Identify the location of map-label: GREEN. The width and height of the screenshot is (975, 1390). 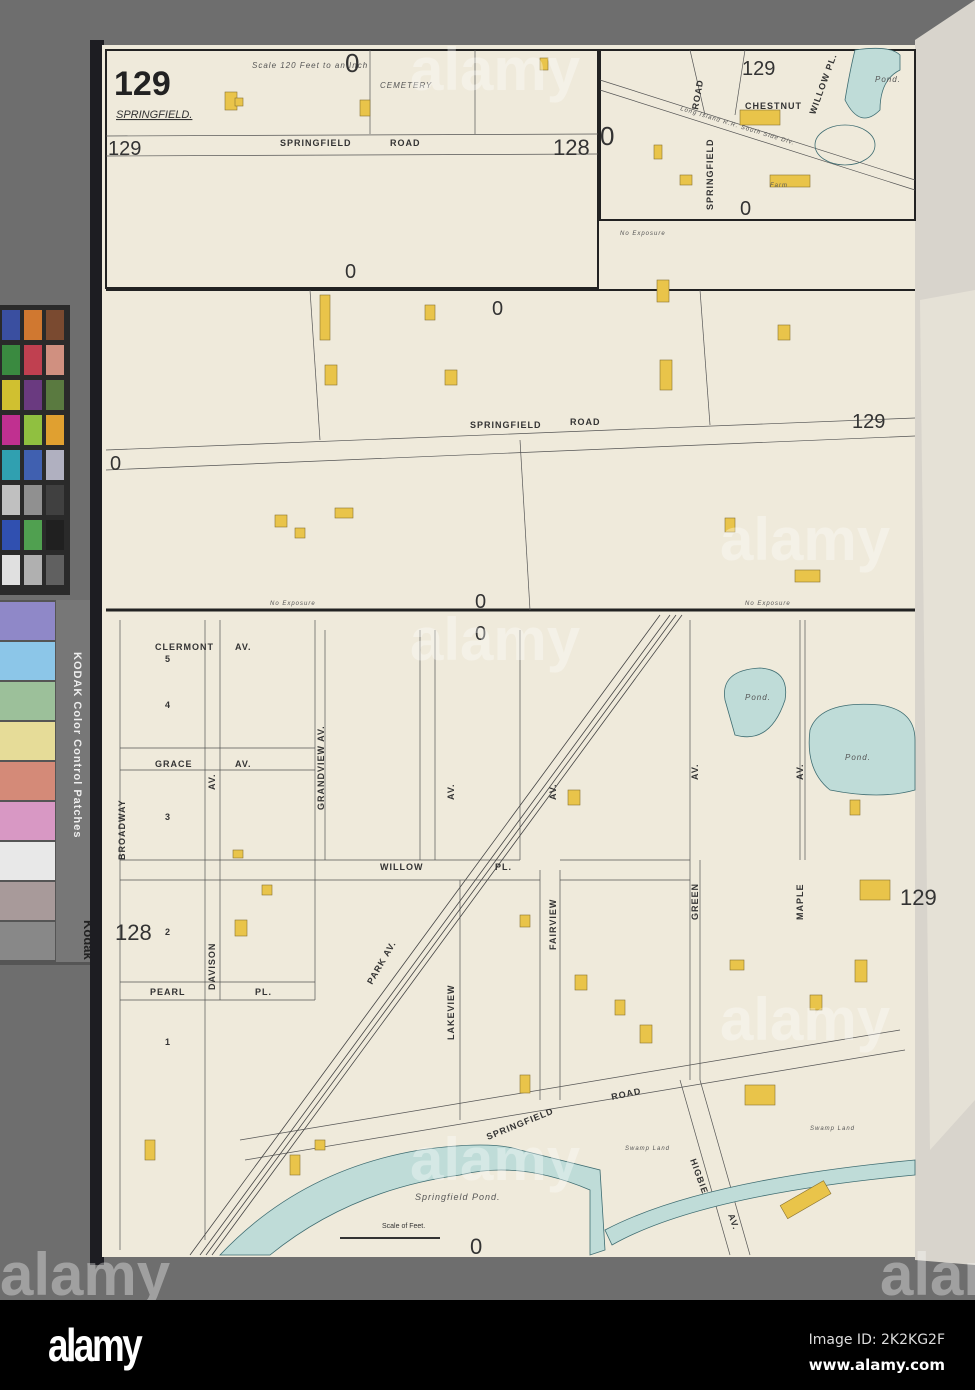
(695, 901).